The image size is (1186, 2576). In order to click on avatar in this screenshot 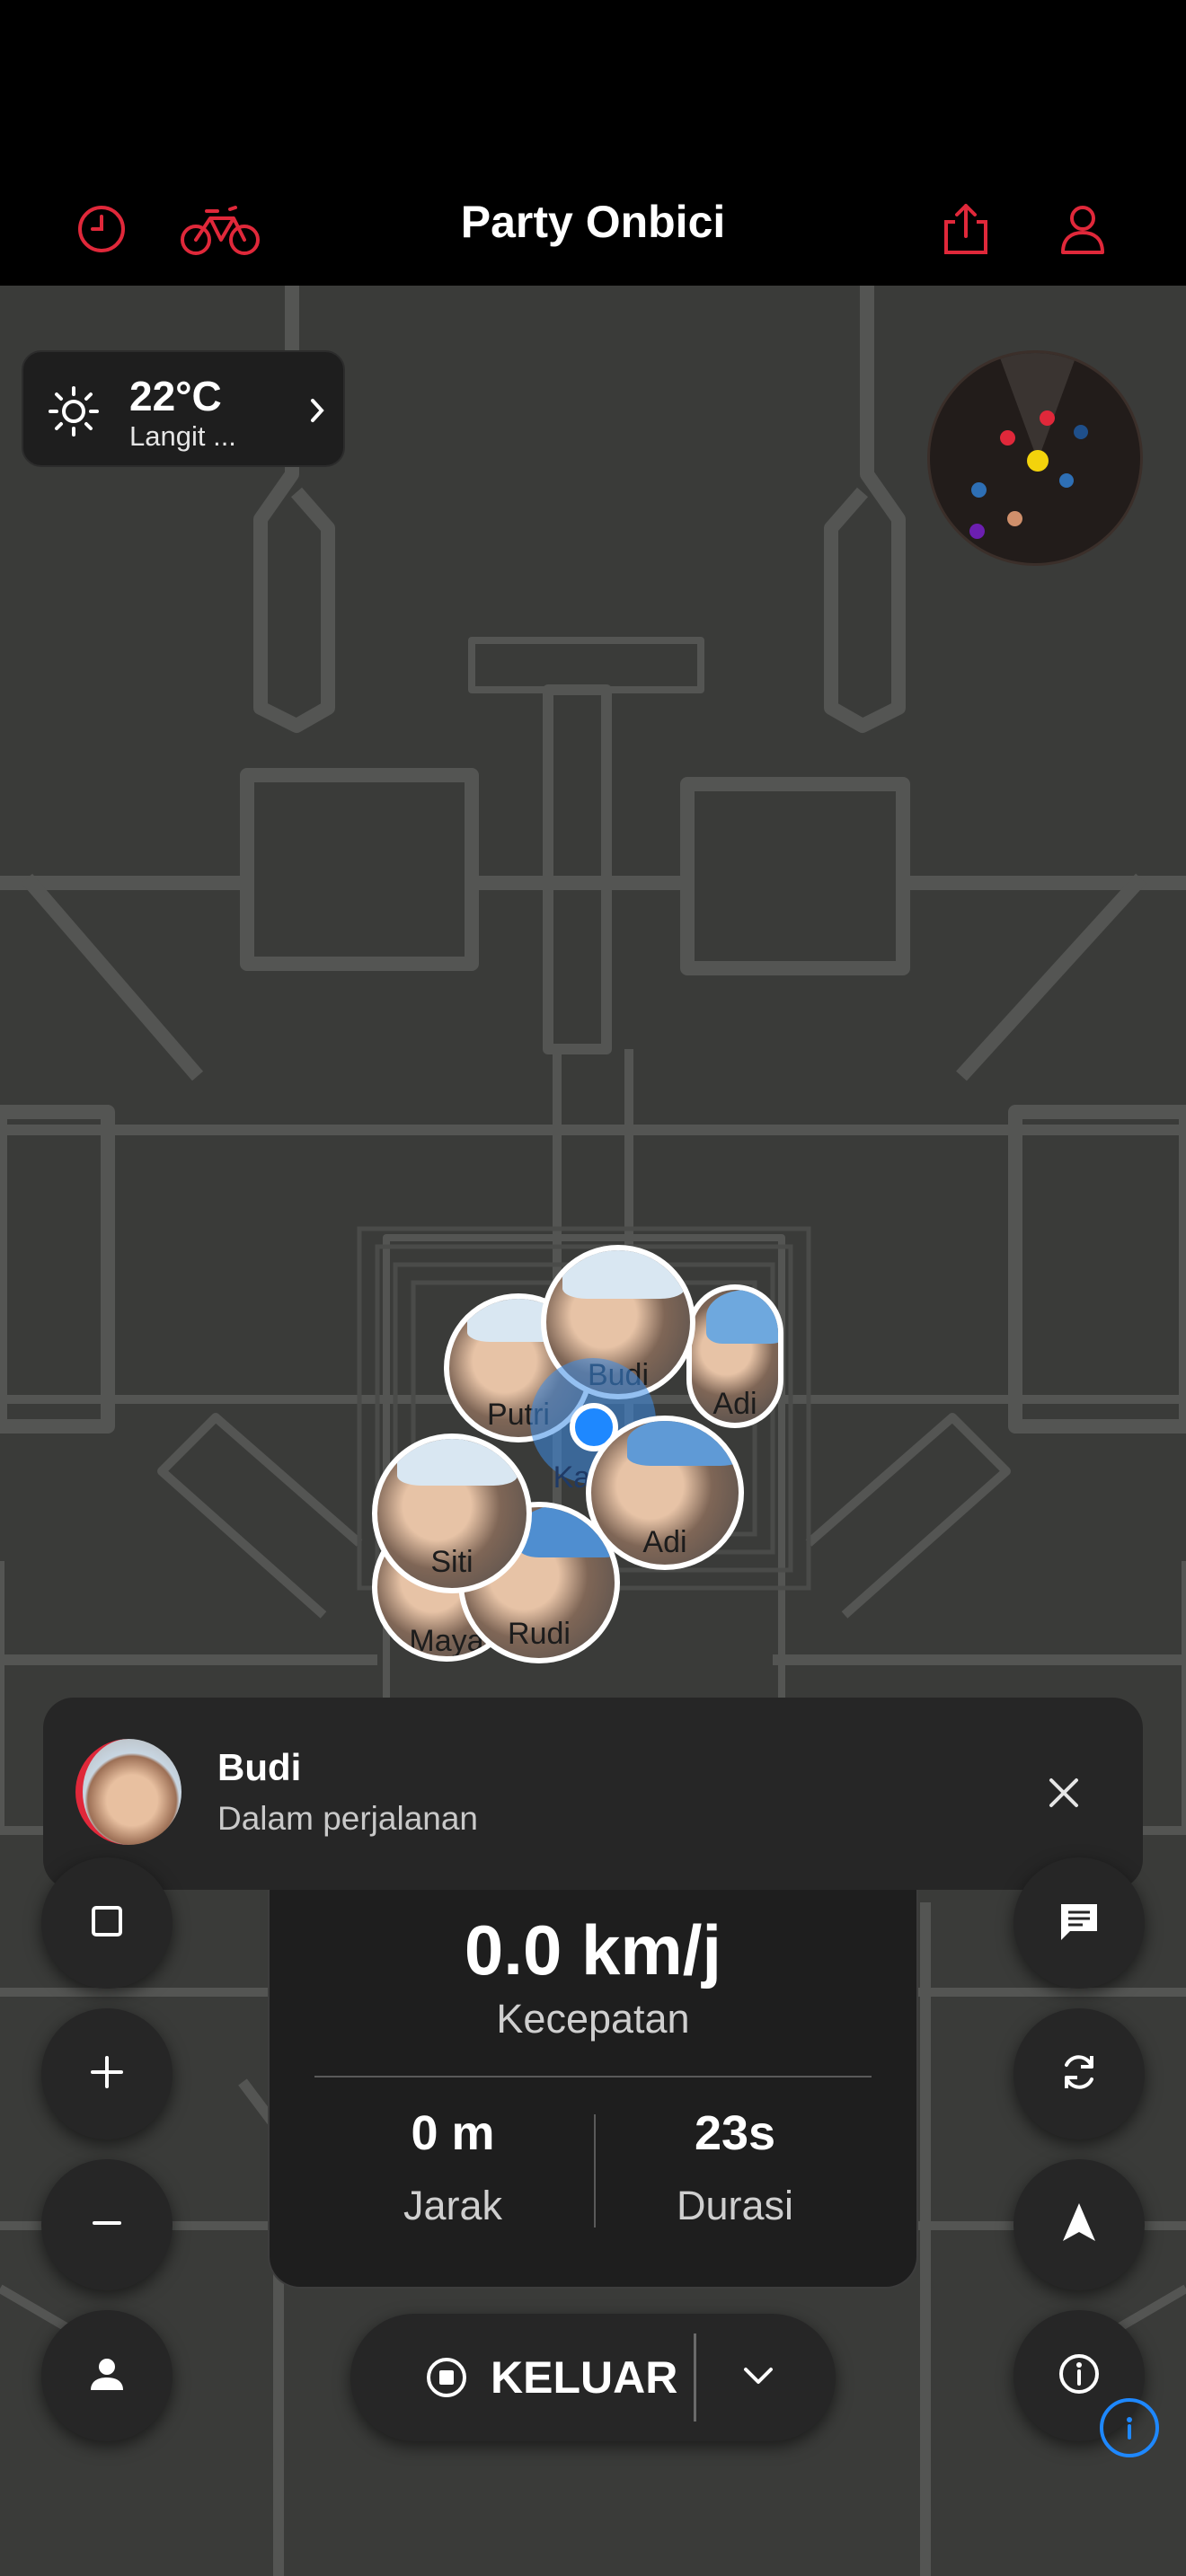, I will do `click(128, 1792)`.